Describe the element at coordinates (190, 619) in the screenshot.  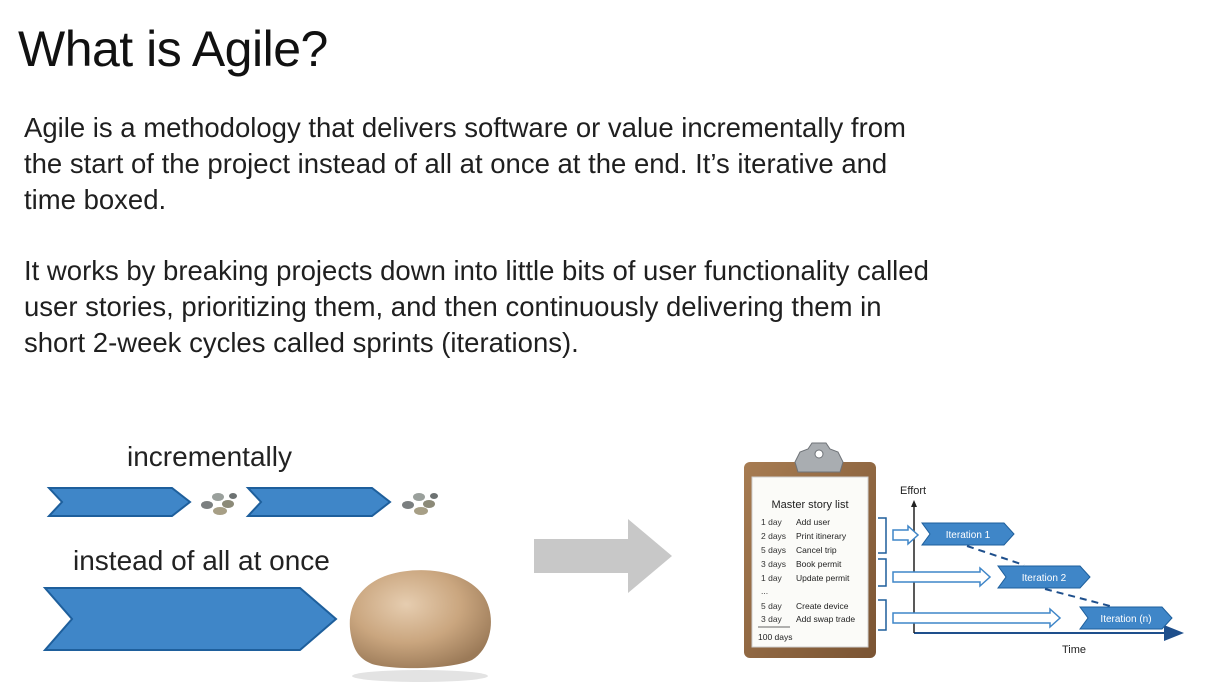
I see `all-at-once-chevron` at that location.